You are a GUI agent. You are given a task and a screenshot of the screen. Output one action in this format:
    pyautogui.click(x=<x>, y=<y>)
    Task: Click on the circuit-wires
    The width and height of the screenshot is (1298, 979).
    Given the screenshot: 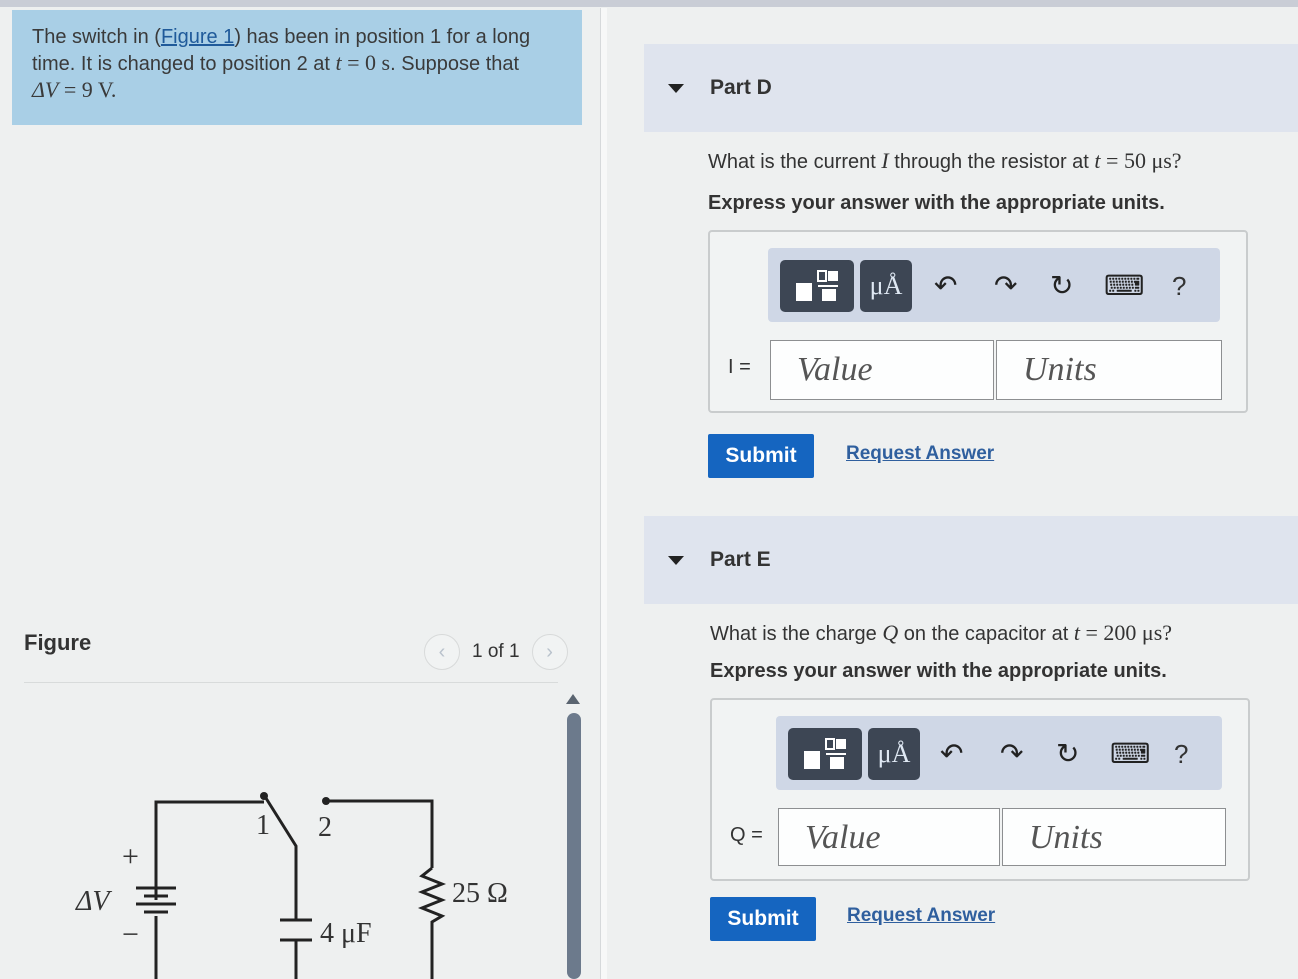 What is the action you would take?
    pyautogui.click(x=300, y=886)
    